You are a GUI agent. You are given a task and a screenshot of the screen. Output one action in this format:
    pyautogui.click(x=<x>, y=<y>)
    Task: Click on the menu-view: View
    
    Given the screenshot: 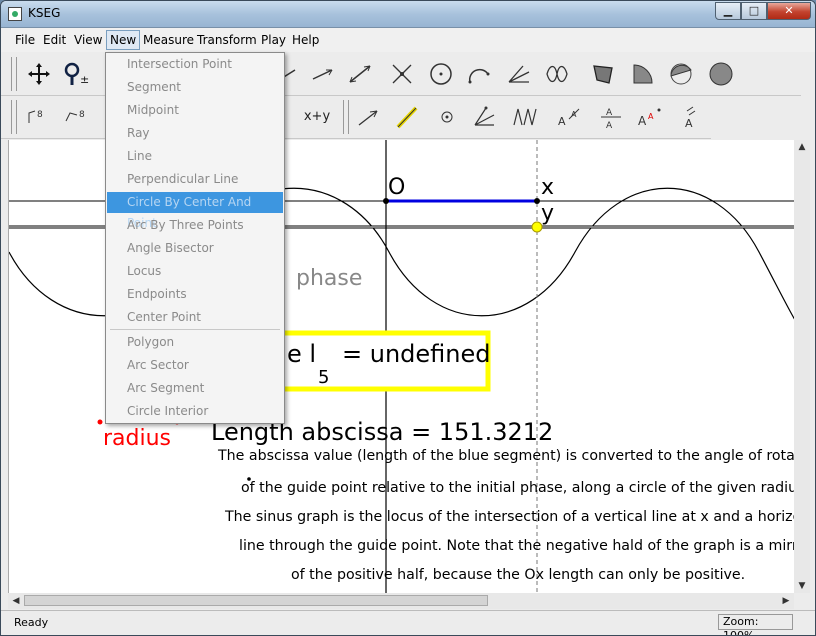 What is the action you would take?
    pyautogui.click(x=88, y=40)
    